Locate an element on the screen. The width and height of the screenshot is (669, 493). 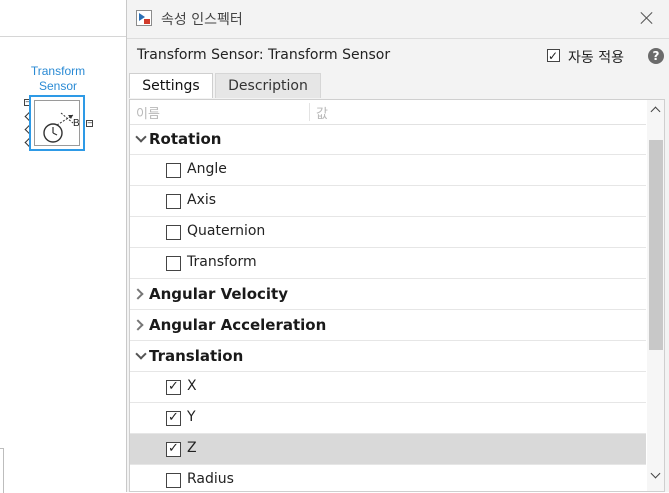
property-label: Angle is located at coordinates (207, 169).